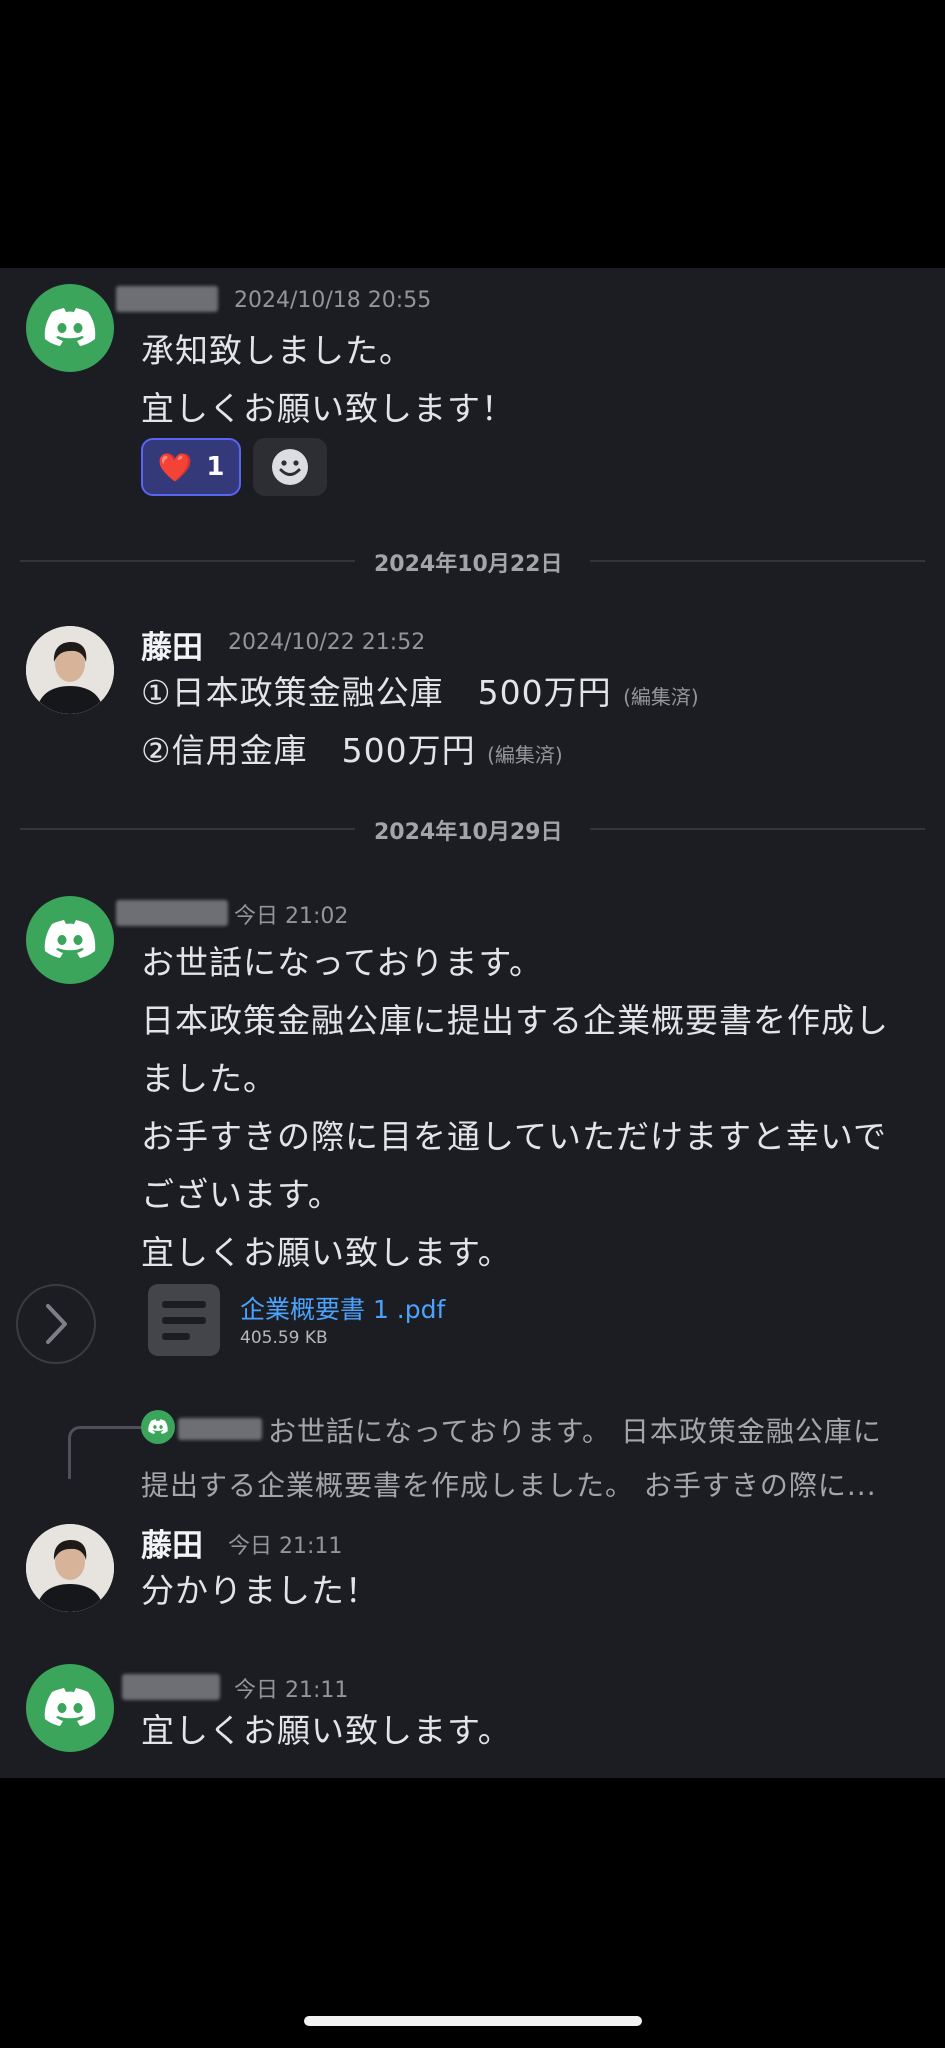  I want to click on reply-discord-avatar, so click(158, 1427).